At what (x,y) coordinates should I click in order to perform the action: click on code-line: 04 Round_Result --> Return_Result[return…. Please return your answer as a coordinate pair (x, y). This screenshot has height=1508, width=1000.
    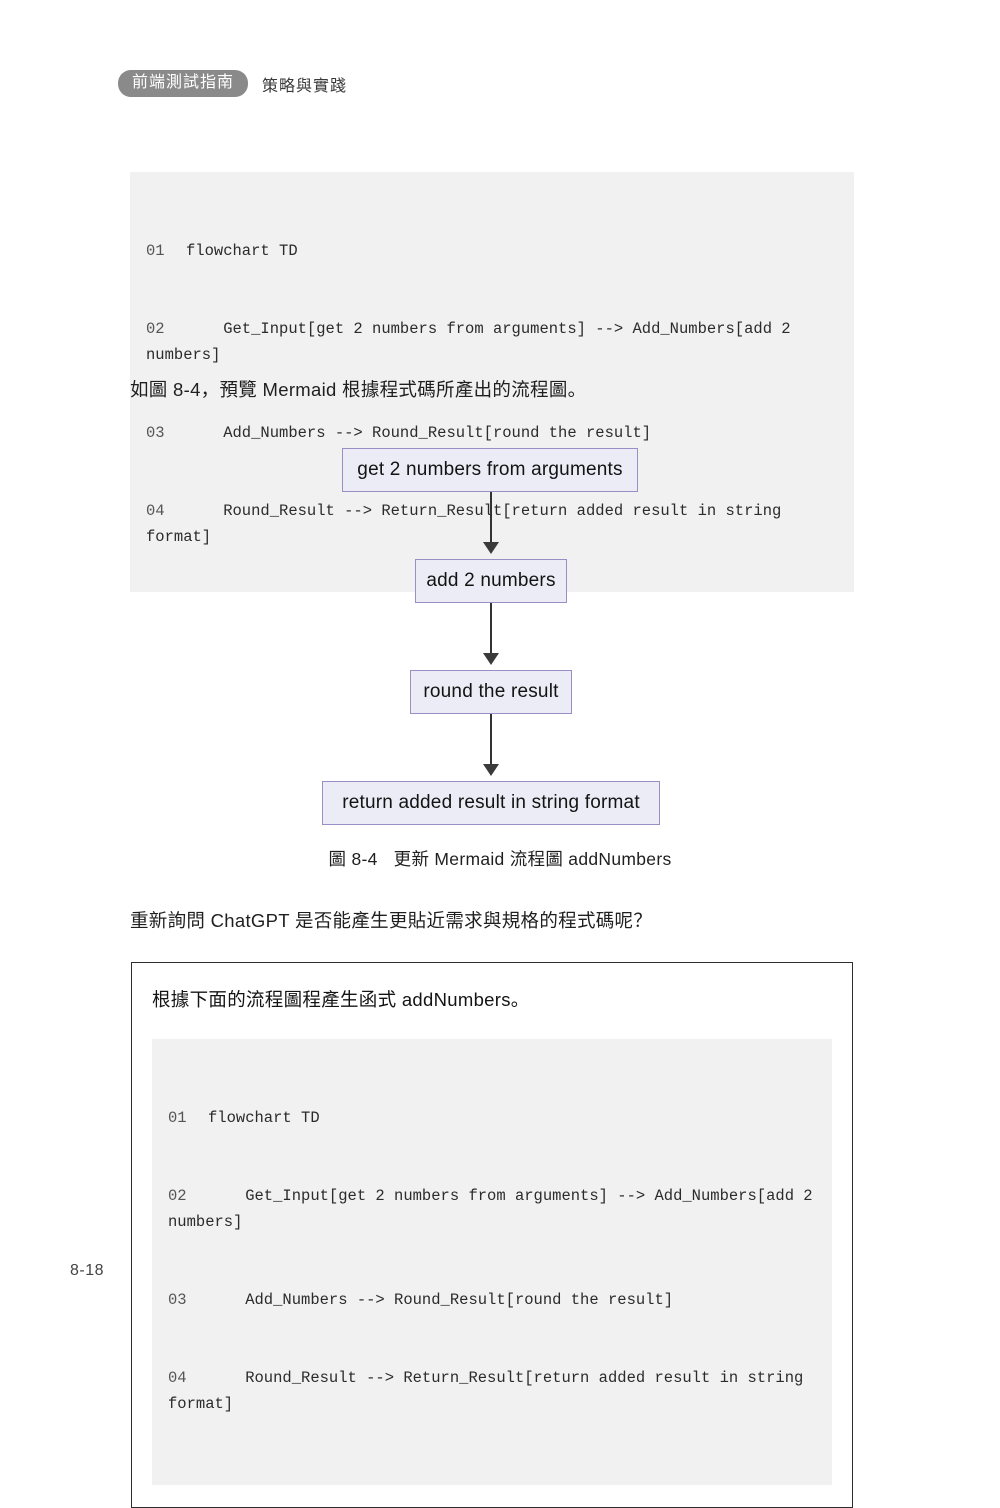
    Looking at the image, I should click on (492, 1391).